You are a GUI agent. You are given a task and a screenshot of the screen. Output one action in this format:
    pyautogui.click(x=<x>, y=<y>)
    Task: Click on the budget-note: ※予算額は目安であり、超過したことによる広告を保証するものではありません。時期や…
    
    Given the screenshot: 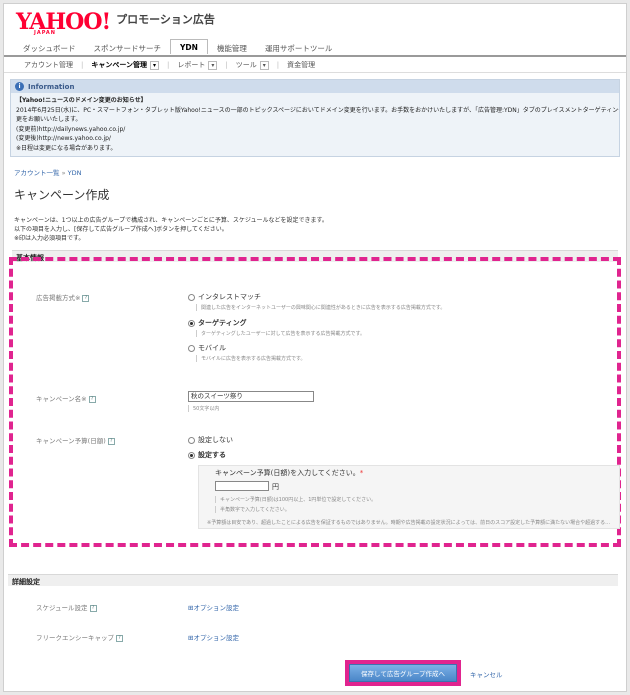 What is the action you would take?
    pyautogui.click(x=409, y=523)
    